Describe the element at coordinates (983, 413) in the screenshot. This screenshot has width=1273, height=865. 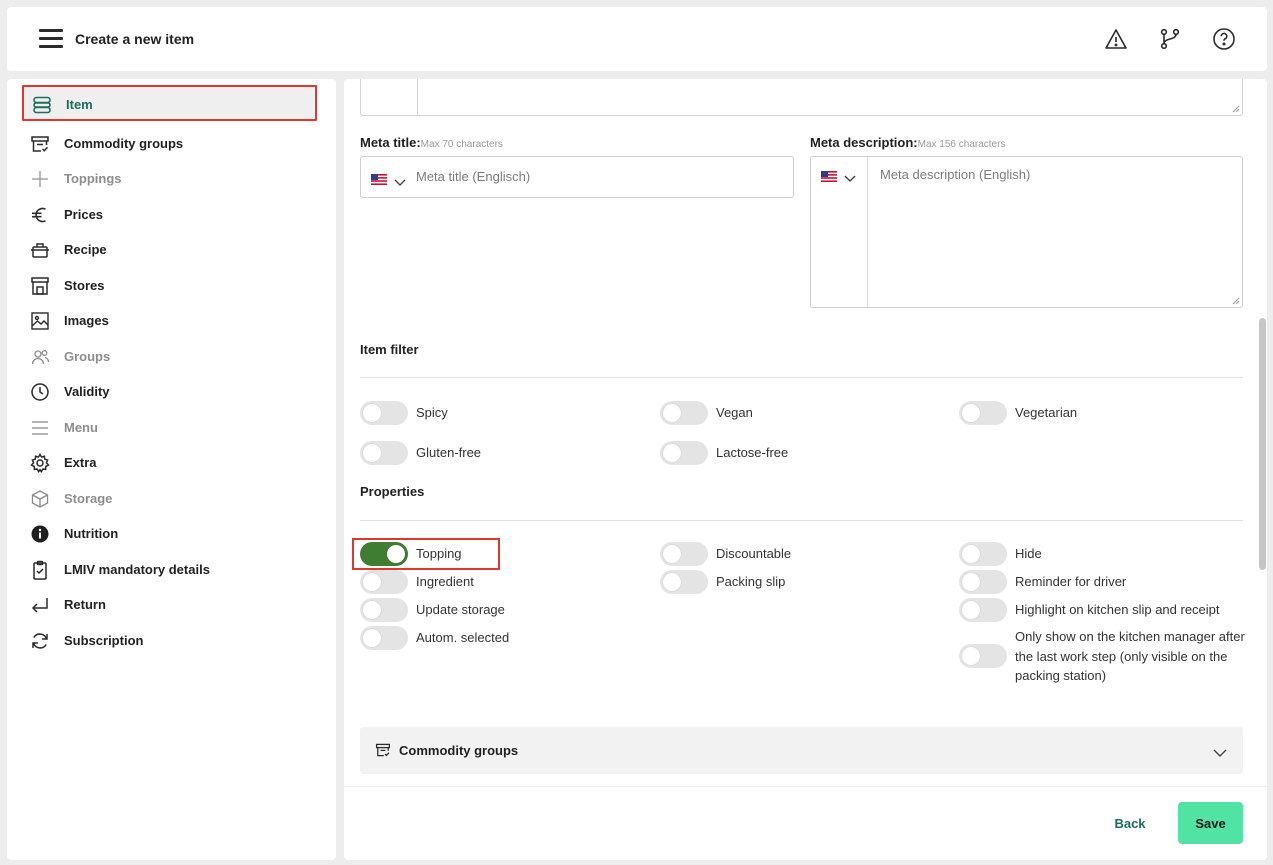
I see `vegetarian-toggle` at that location.